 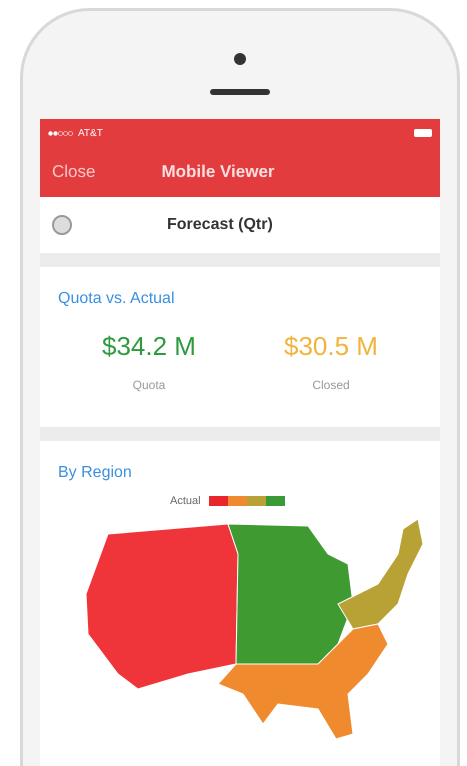 What do you see at coordinates (149, 346) in the screenshot?
I see `metric-value: $34.2 M` at bounding box center [149, 346].